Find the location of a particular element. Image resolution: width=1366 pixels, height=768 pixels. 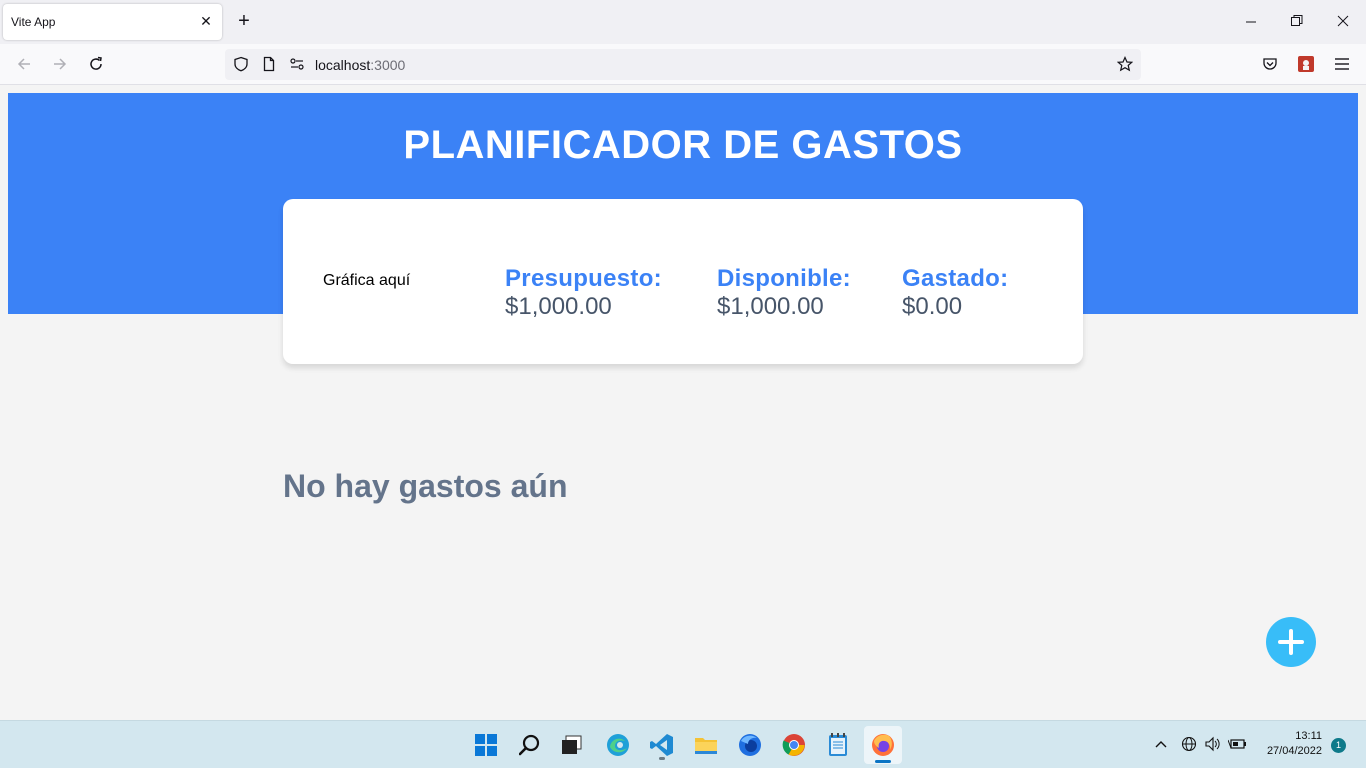

minimize-icon is located at coordinates (1251, 22).